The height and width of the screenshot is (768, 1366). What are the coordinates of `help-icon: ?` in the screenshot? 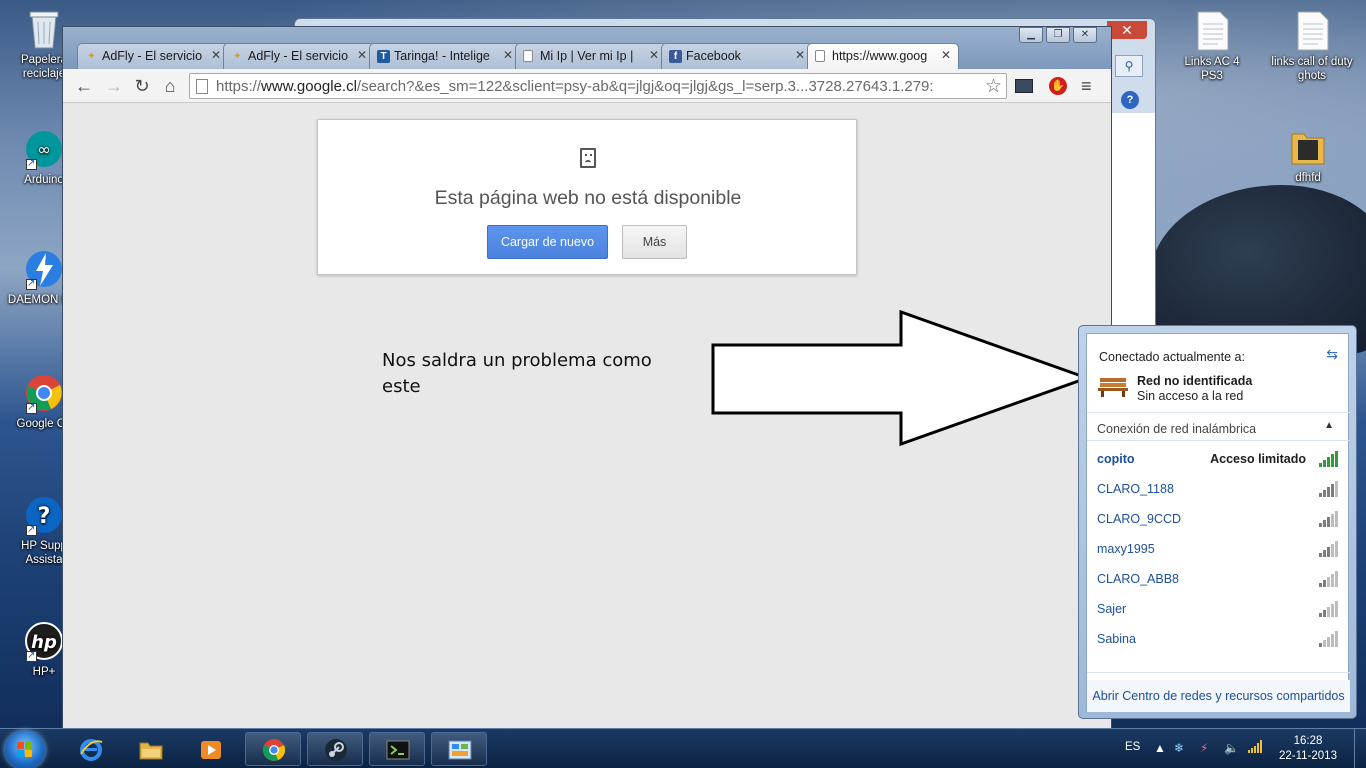 It's located at (1130, 100).